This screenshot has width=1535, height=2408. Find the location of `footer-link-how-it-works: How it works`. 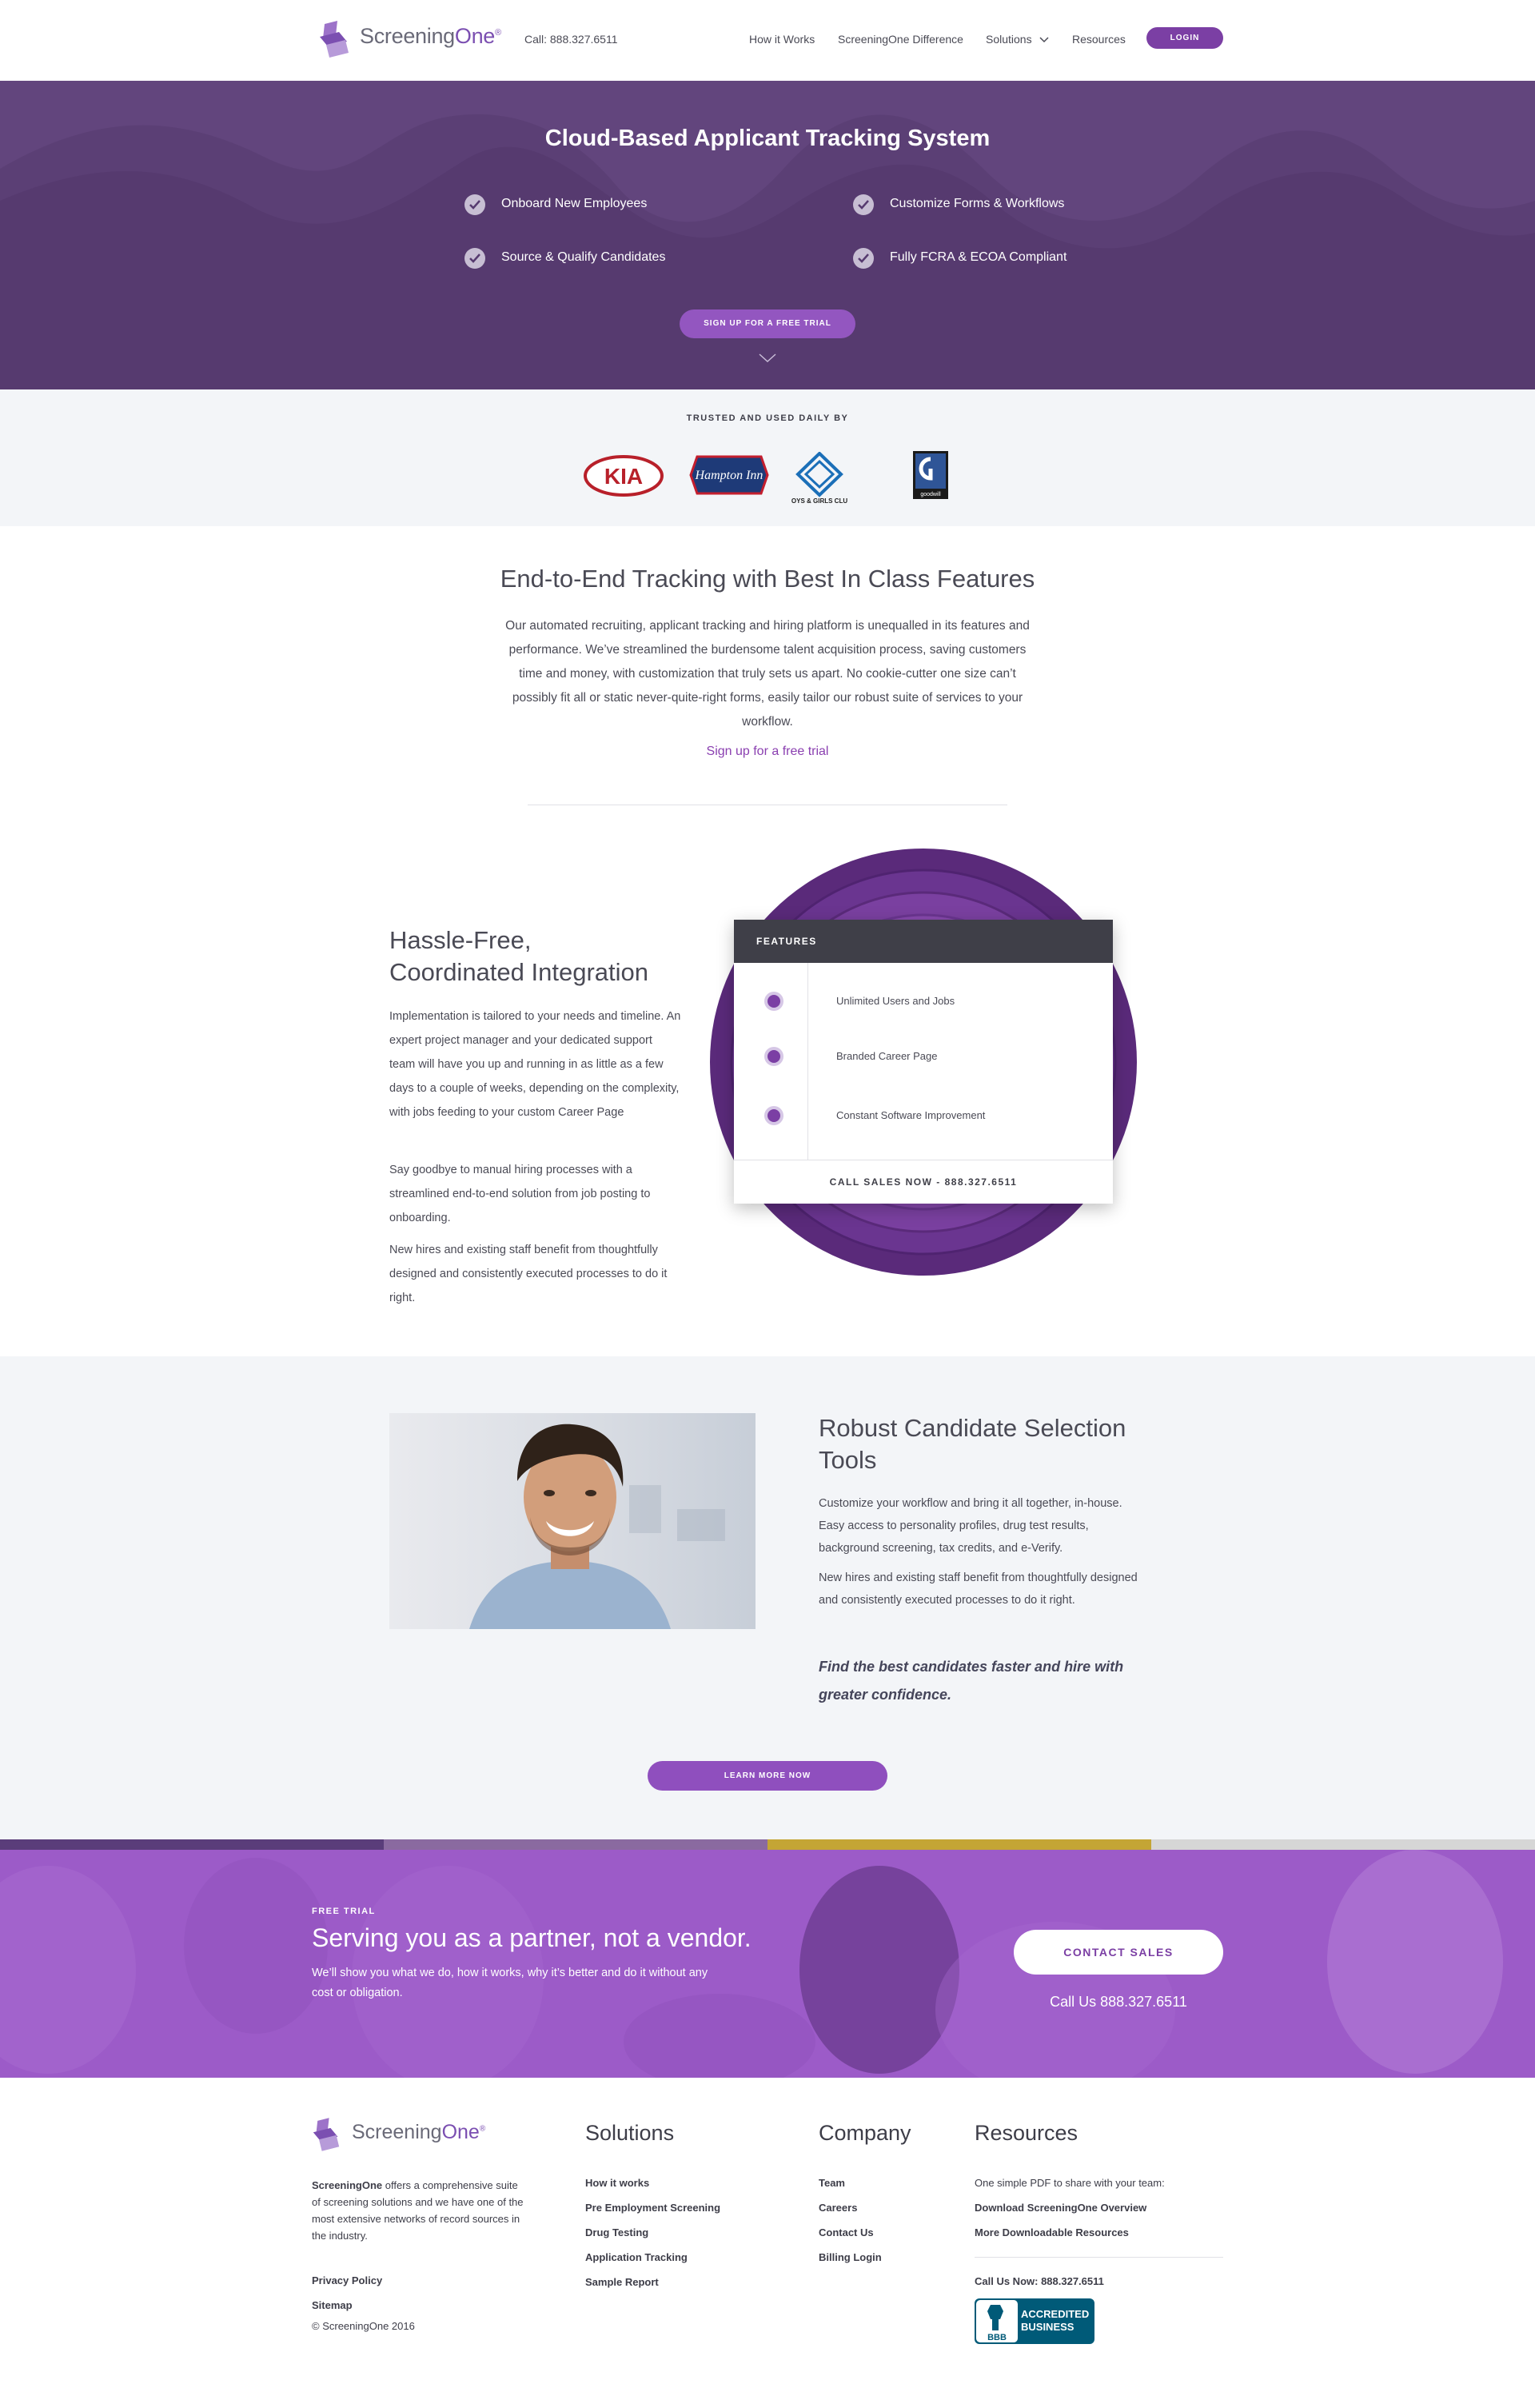

footer-link-how-it-works: How it works is located at coordinates (617, 2183).